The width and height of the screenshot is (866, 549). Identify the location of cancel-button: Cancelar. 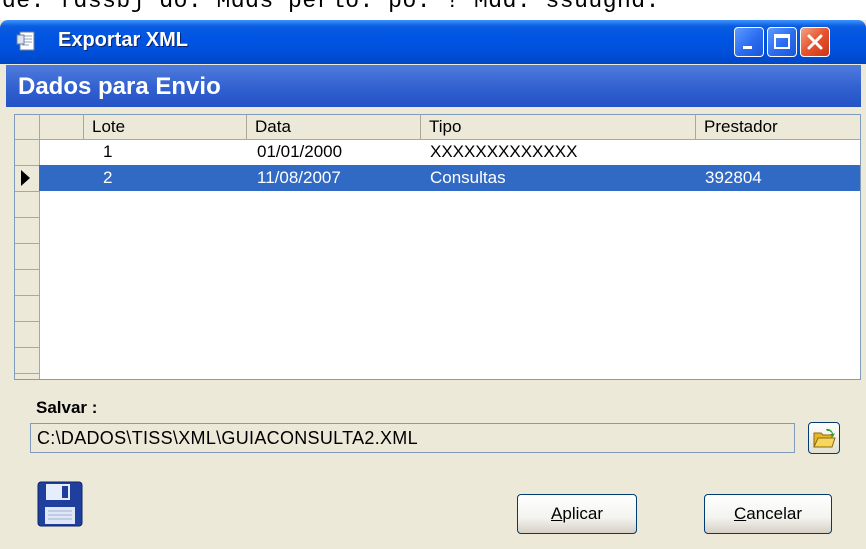
(768, 514).